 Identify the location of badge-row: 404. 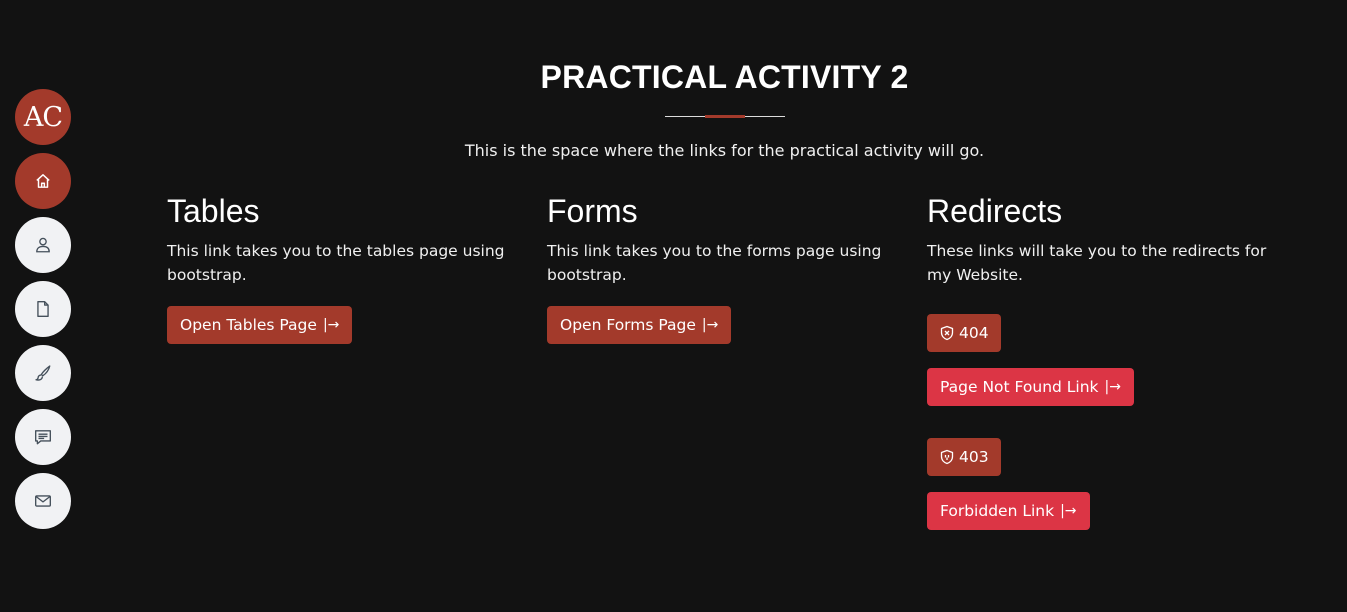
(1104, 333).